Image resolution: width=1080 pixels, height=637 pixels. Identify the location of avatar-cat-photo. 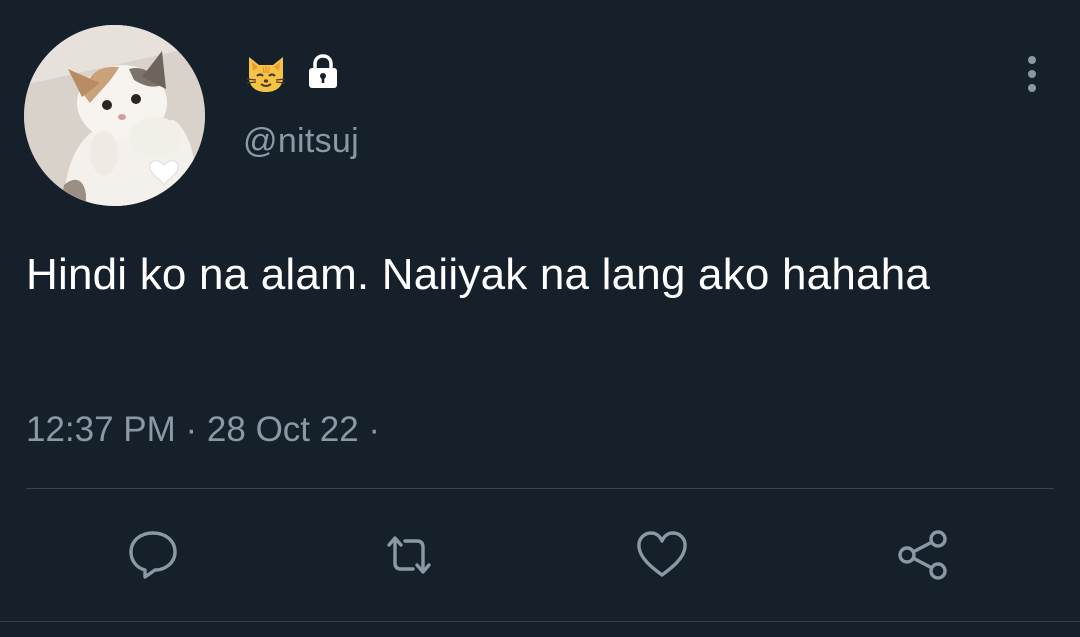
(114, 115).